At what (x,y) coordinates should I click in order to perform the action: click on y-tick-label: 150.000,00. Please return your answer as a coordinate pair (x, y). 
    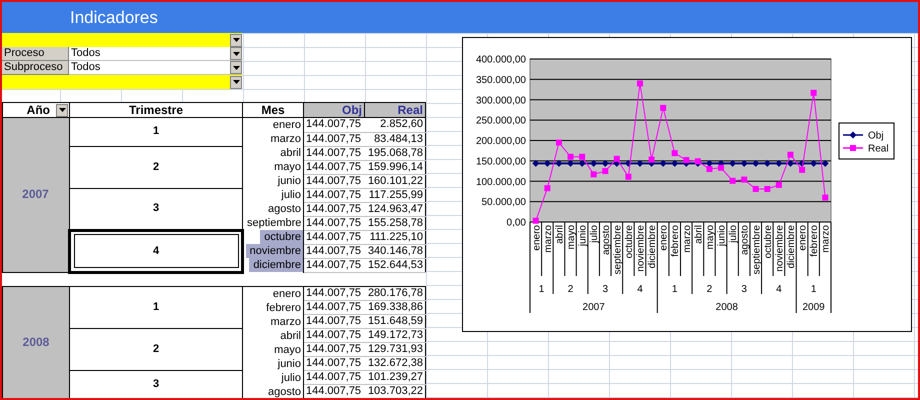
    Looking at the image, I should click on (501, 162).